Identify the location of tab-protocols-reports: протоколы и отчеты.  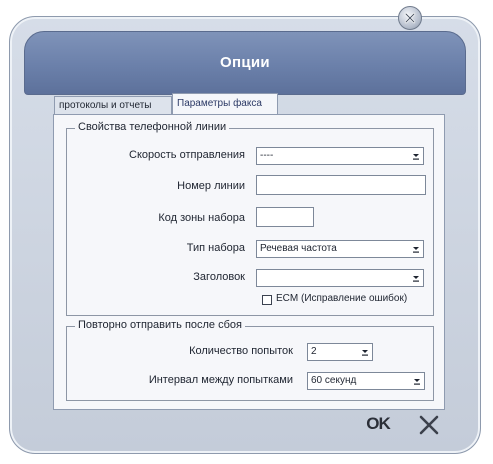
(113, 105).